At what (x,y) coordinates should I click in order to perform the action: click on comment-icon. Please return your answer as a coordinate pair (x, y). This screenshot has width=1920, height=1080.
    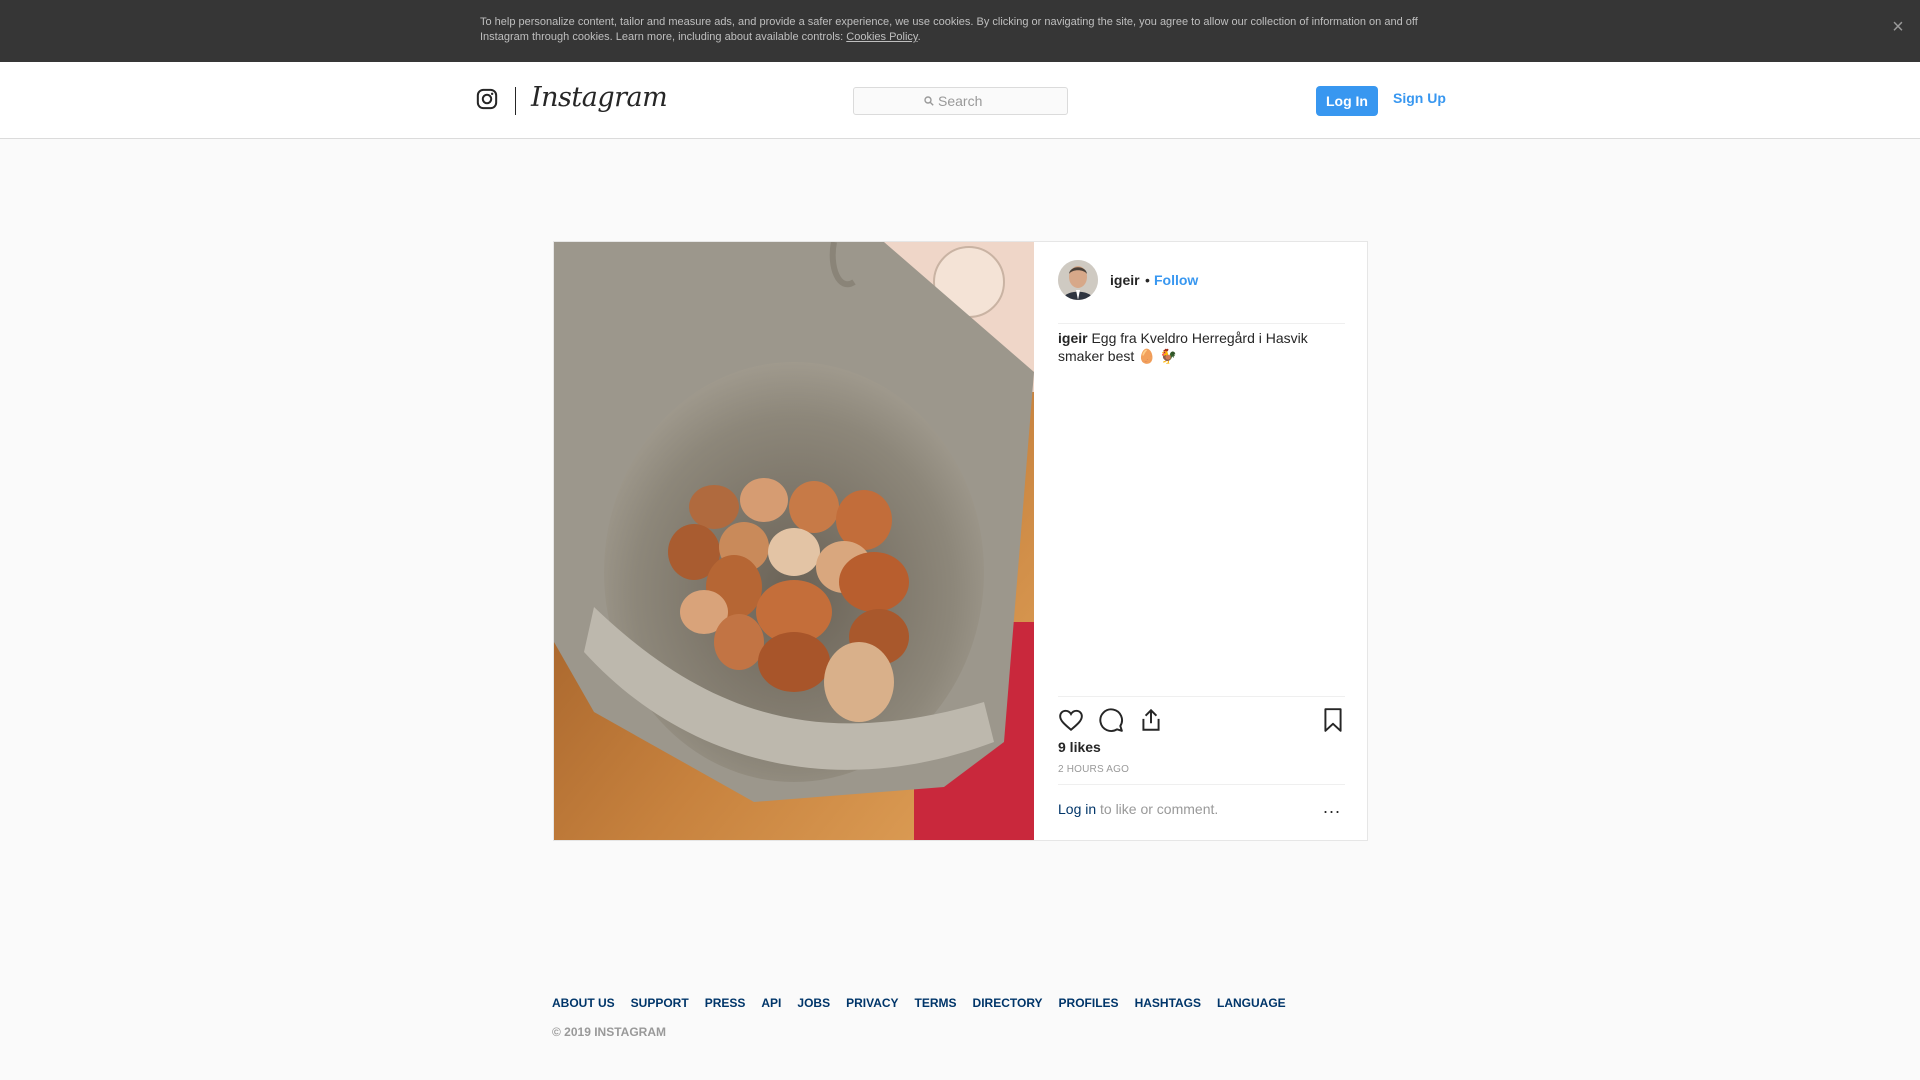
    Looking at the image, I should click on (1111, 720).